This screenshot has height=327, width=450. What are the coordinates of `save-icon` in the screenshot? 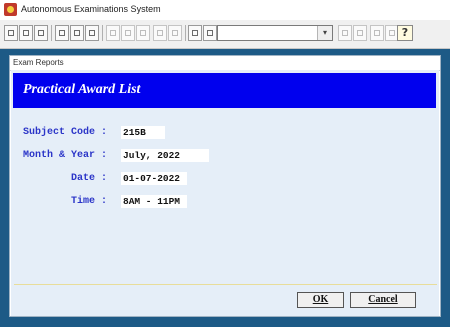 It's located at (41, 33).